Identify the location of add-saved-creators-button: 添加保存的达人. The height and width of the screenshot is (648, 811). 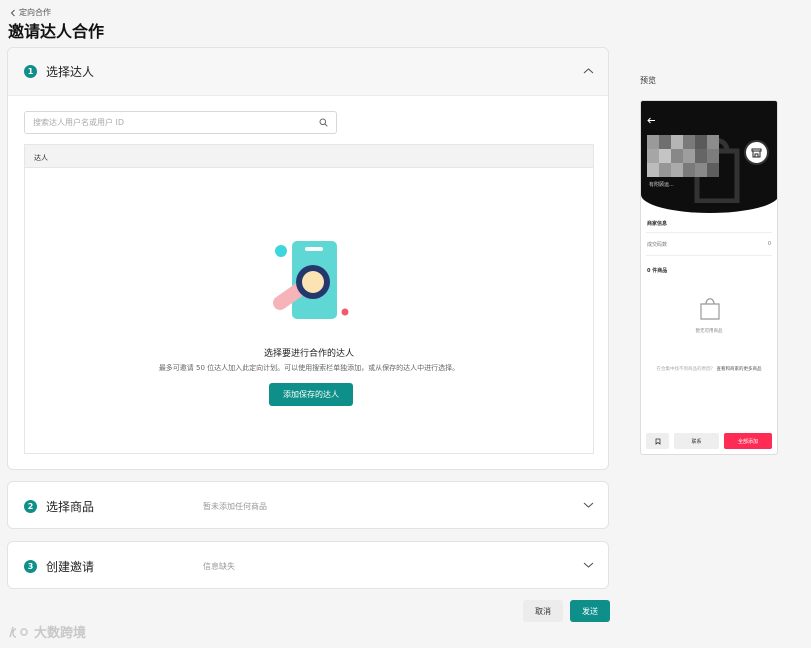
(311, 394).